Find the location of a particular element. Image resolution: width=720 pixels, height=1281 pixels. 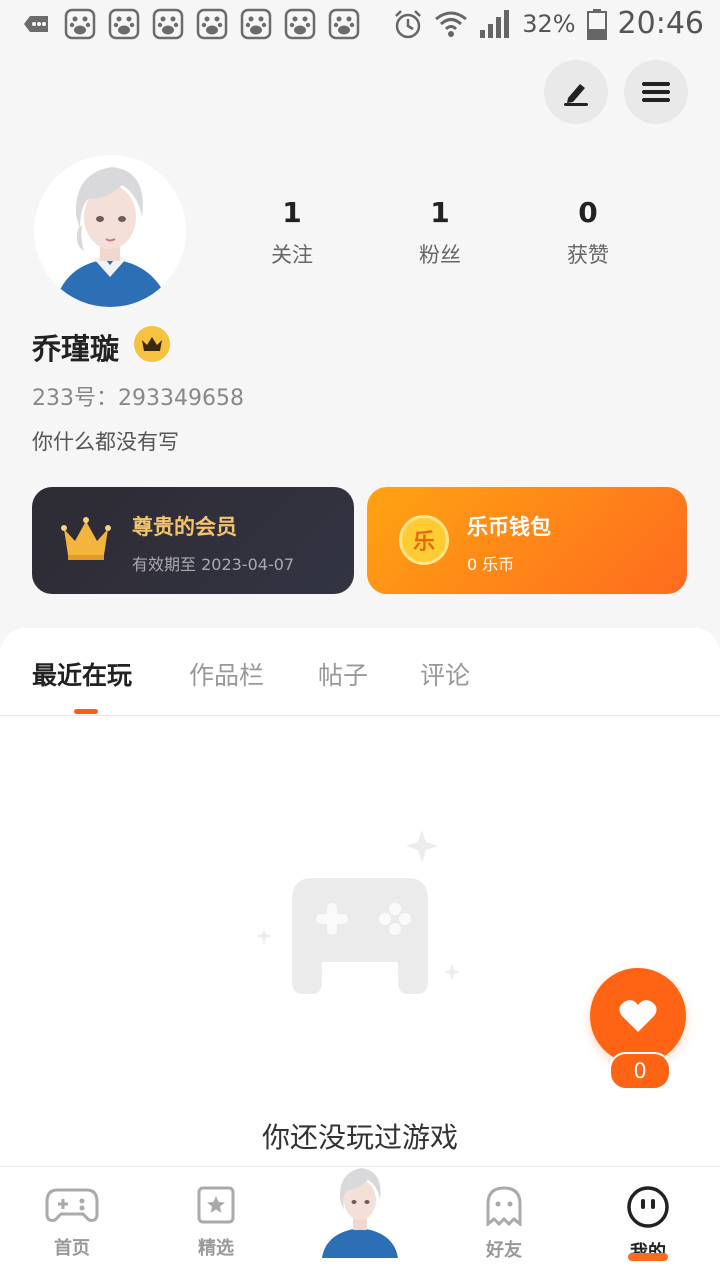

nav-home: 首页 is located at coordinates (72, 1223).